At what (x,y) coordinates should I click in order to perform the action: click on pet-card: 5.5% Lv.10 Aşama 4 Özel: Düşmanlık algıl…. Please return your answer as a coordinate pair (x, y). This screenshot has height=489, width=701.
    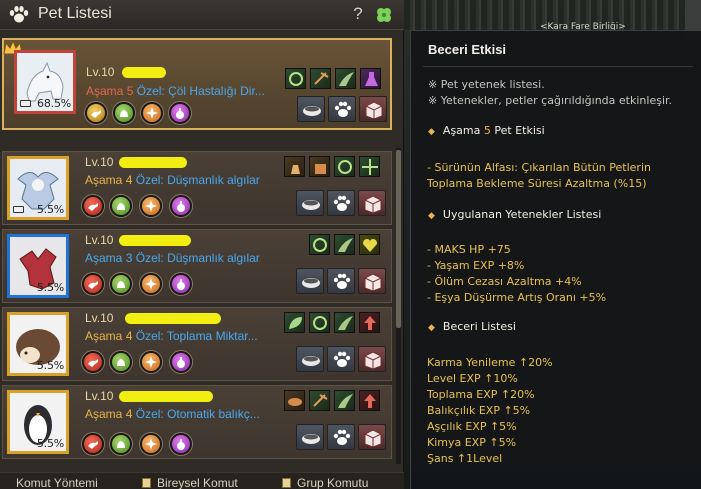
    Looking at the image, I should click on (197, 188).